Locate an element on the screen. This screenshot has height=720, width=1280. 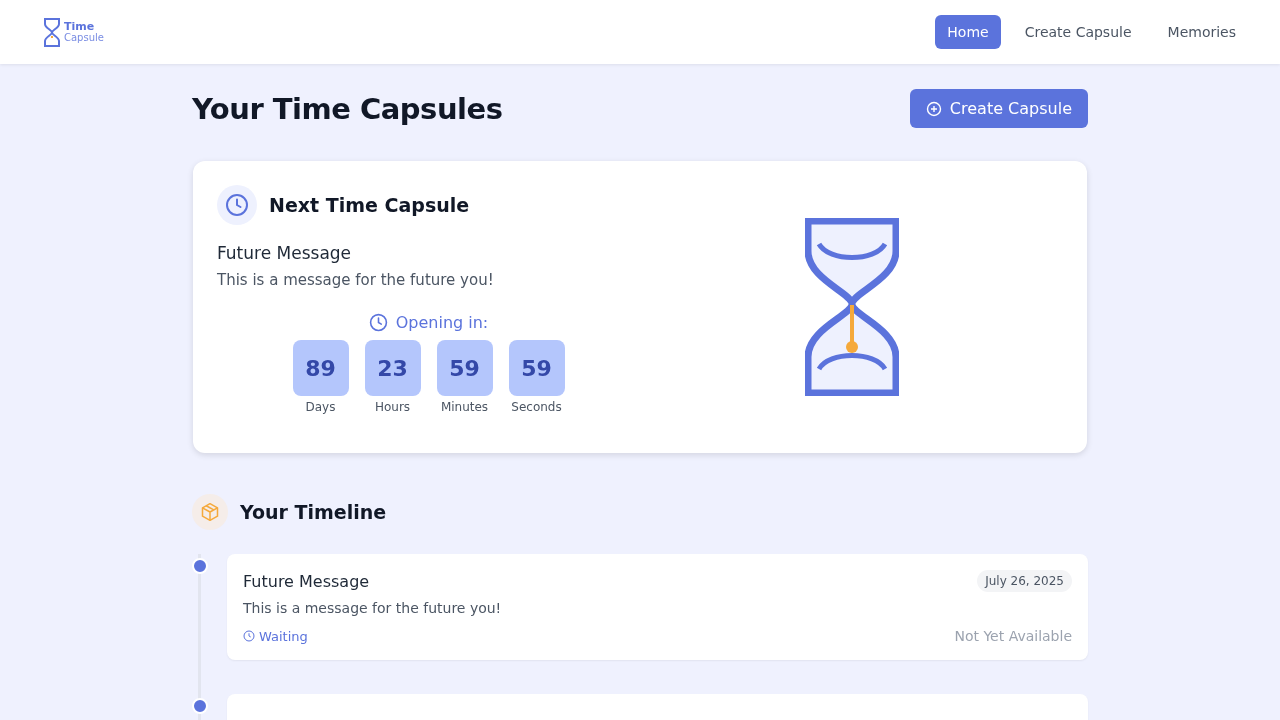
hourglass-logo-icon is located at coordinates (52, 32).